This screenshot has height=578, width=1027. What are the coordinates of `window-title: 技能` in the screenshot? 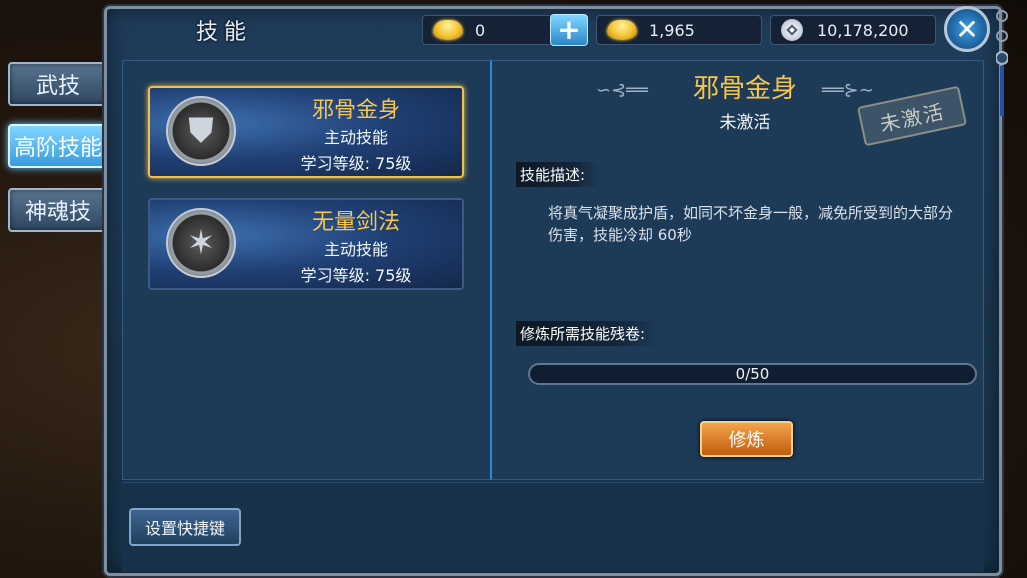 It's located at (224, 32).